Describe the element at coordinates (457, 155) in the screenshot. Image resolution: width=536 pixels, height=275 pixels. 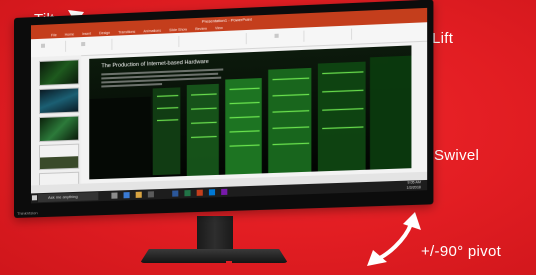
I see `swivel-label: Swivel` at that location.